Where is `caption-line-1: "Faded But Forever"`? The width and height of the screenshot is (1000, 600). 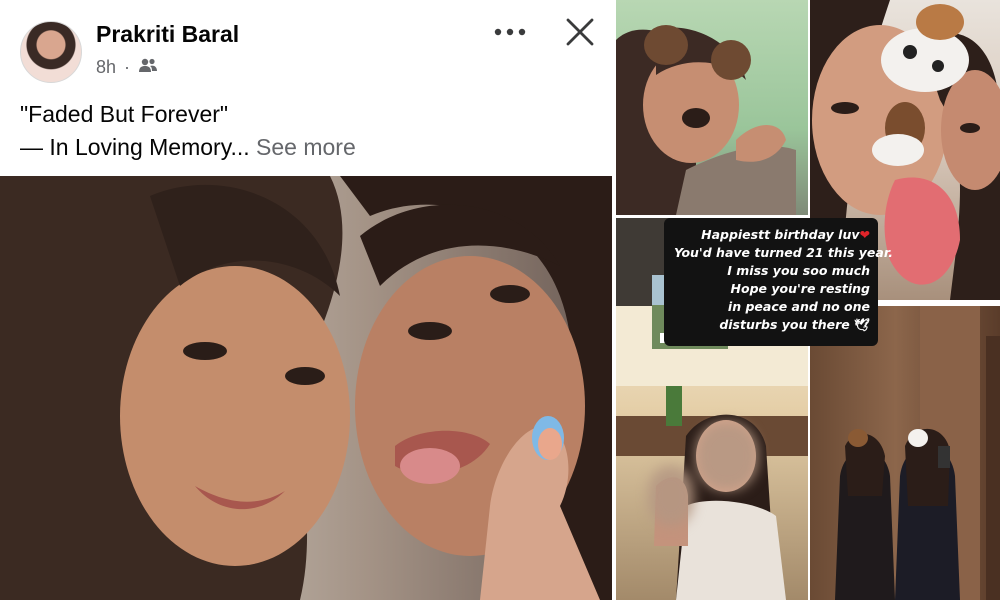
caption-line-1: "Faded But Forever" is located at coordinates (124, 114).